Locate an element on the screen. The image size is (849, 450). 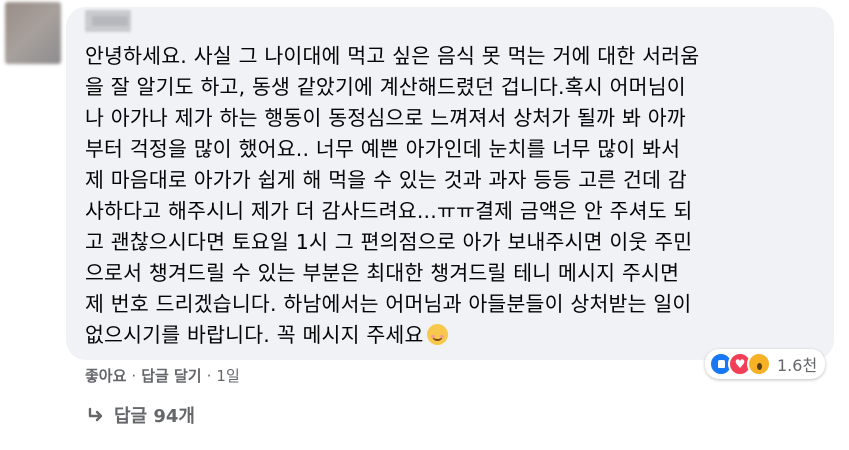
smiling-face-icon is located at coordinates (437, 334).